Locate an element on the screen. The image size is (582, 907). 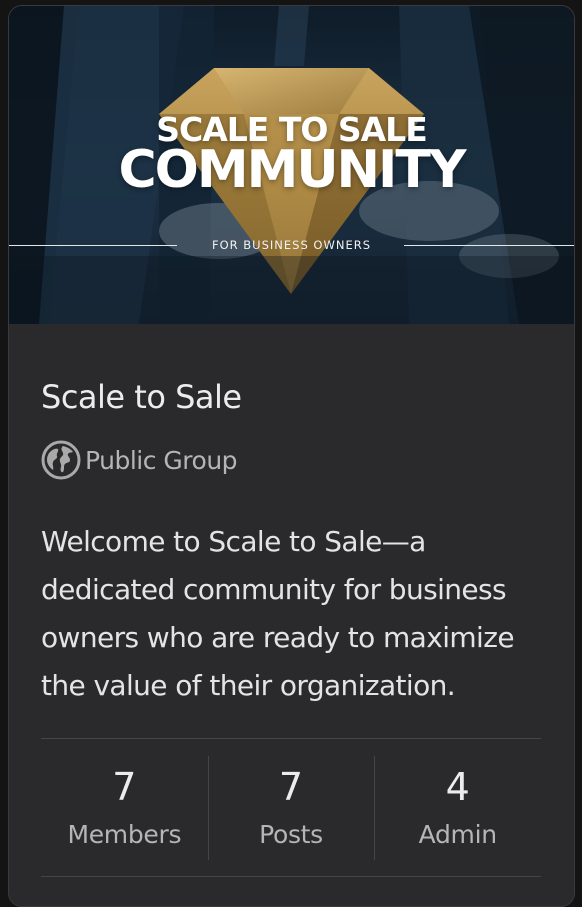
stat-posts: 7 Posts is located at coordinates (291, 806).